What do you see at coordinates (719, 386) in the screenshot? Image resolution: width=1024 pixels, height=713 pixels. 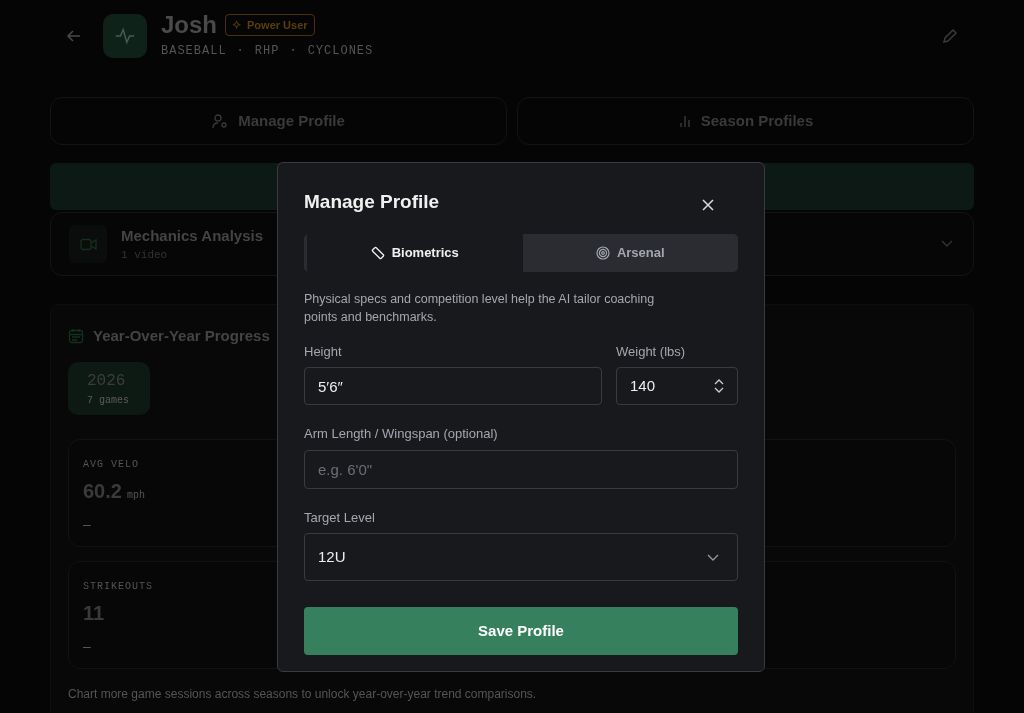 I see `stepper-icon` at bounding box center [719, 386].